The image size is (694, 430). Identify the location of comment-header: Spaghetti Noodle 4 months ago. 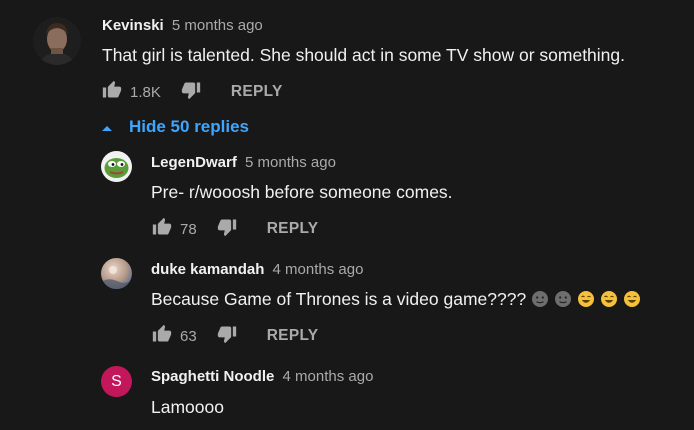
(262, 376).